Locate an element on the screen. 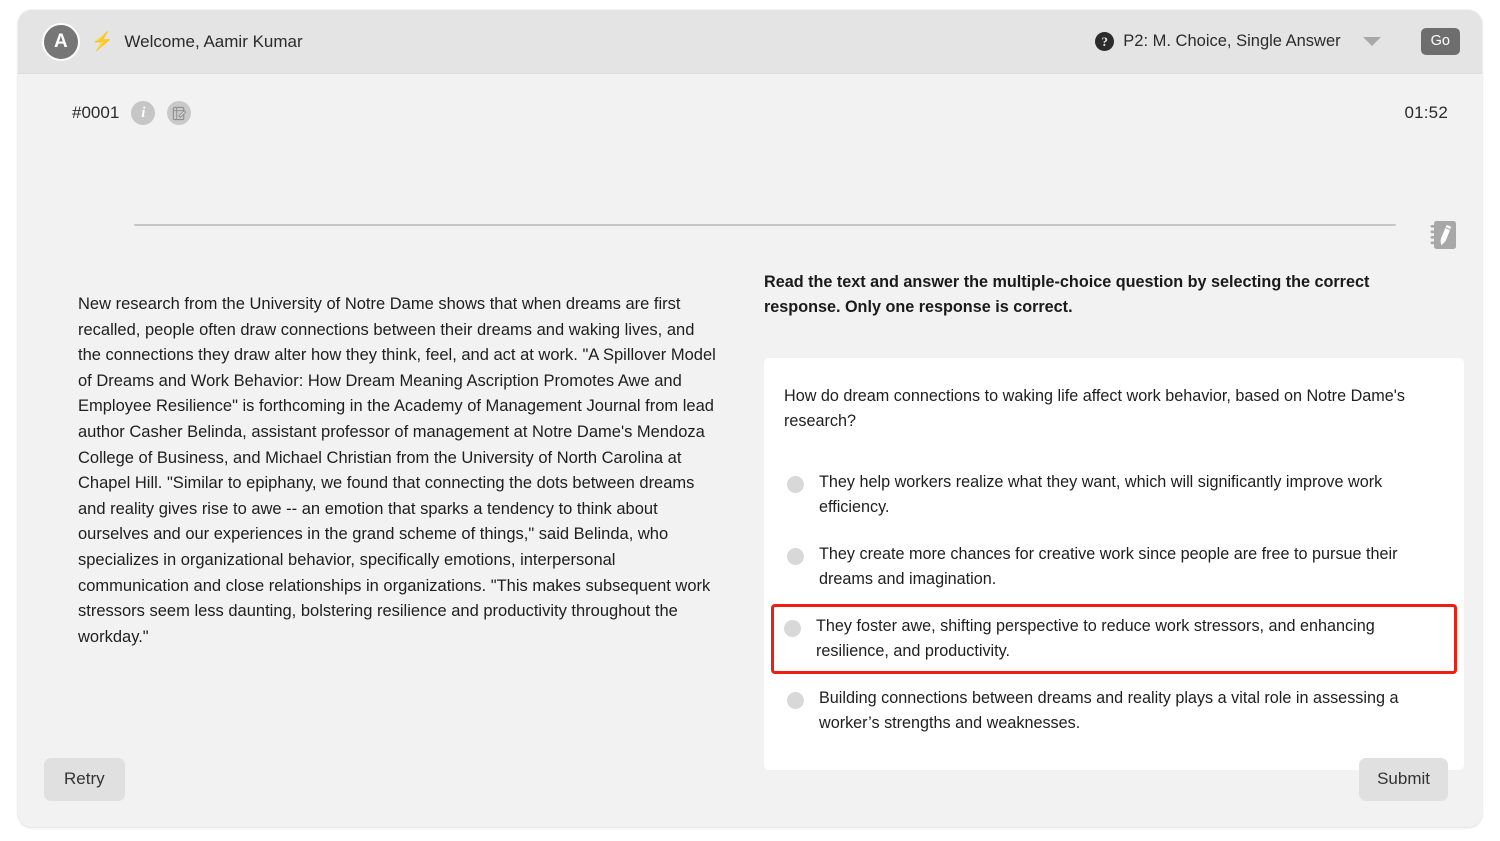  mode-selector-label: P2: M. Choice, Single Answer is located at coordinates (1231, 41).